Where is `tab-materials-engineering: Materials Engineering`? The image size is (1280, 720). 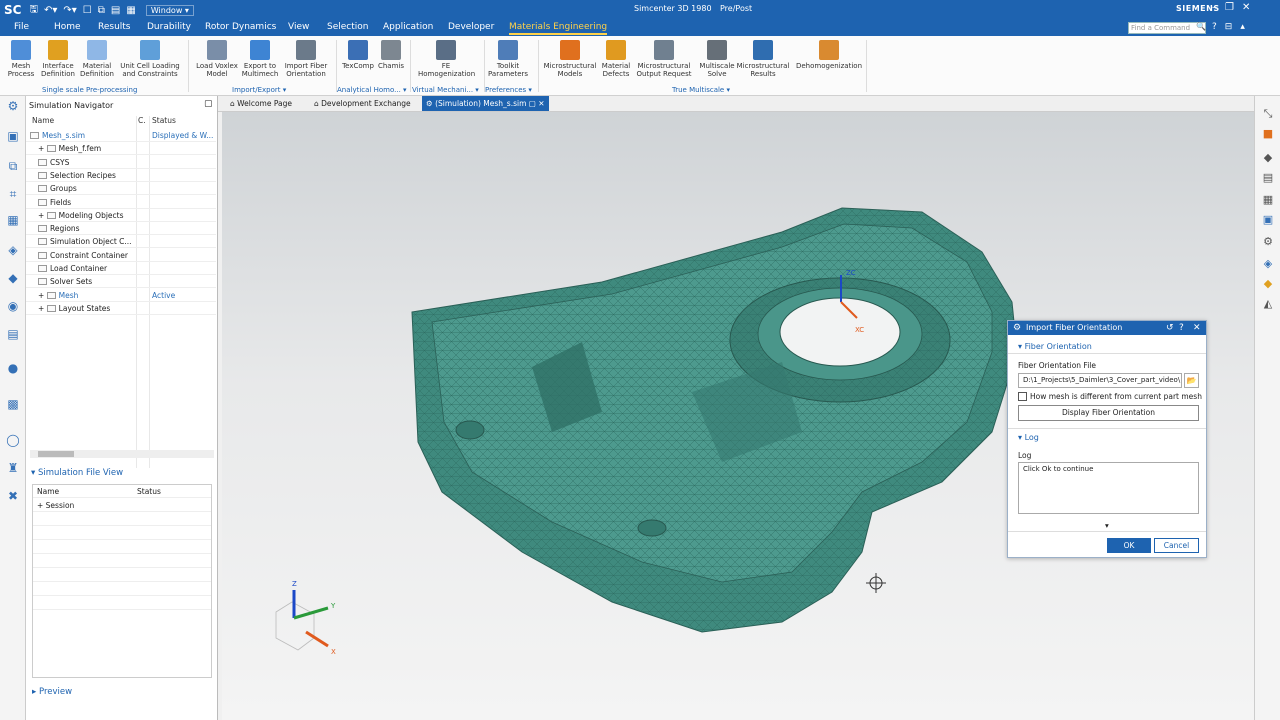
tab-materials-engineering: Materials Engineering is located at coordinates (558, 28).